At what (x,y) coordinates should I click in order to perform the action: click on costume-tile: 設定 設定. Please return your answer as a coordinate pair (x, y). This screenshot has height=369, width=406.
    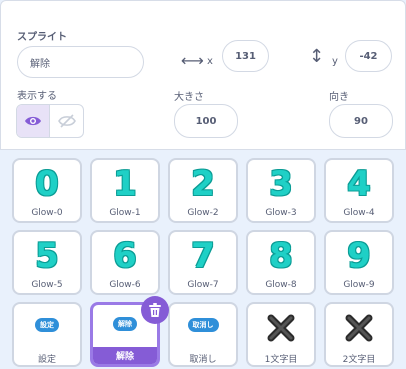
    Looking at the image, I should click on (47, 334).